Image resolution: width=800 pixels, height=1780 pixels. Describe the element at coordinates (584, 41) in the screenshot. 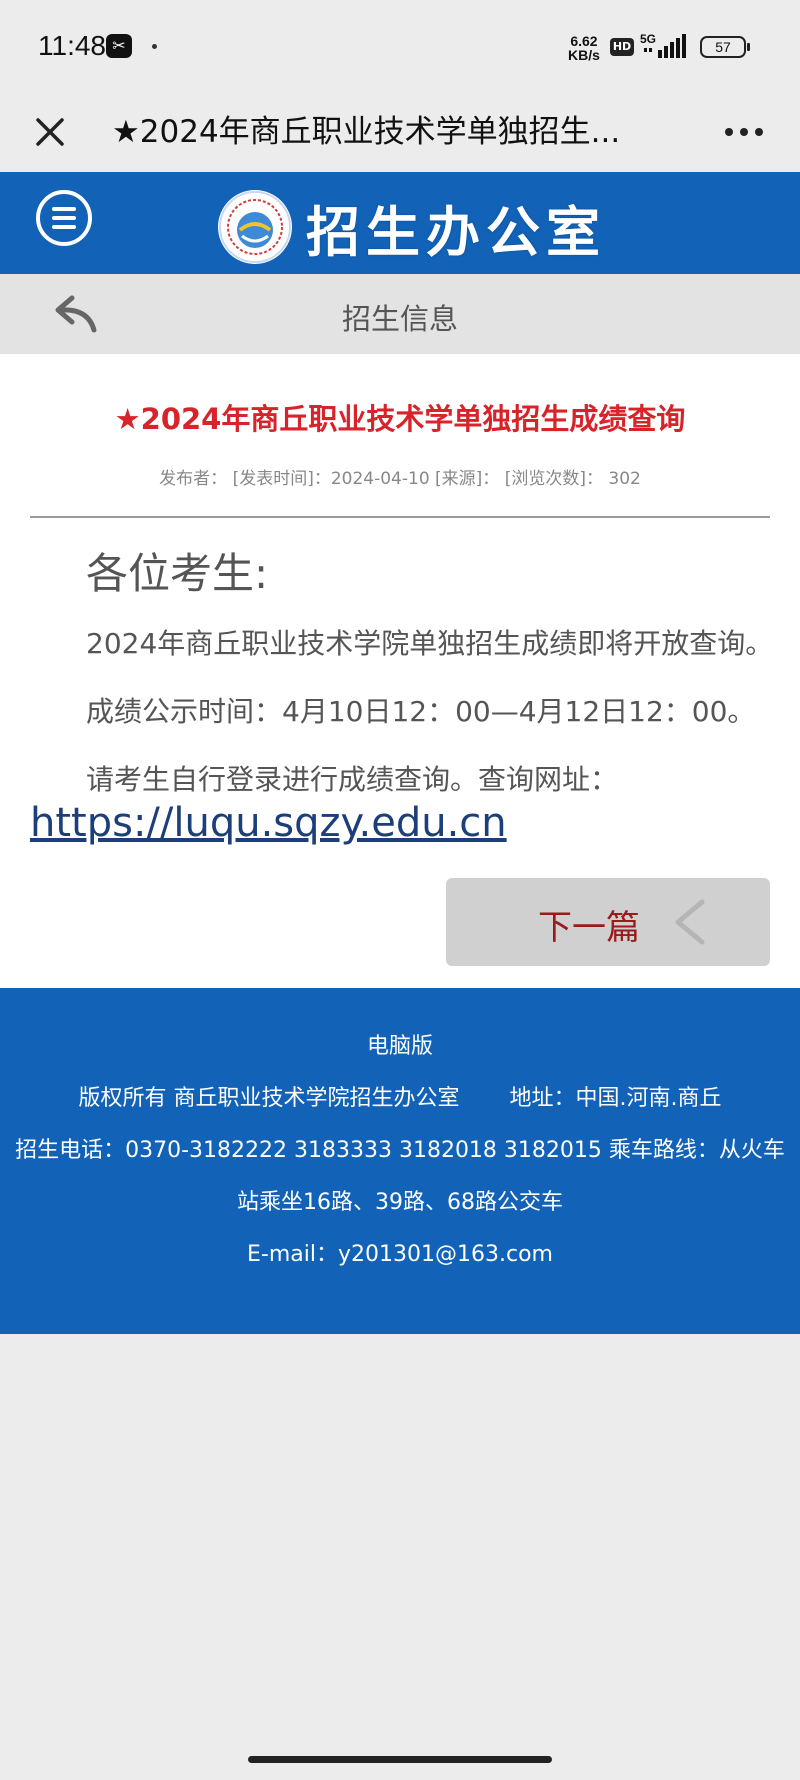

I see `network-speed-value: 6.62` at that location.